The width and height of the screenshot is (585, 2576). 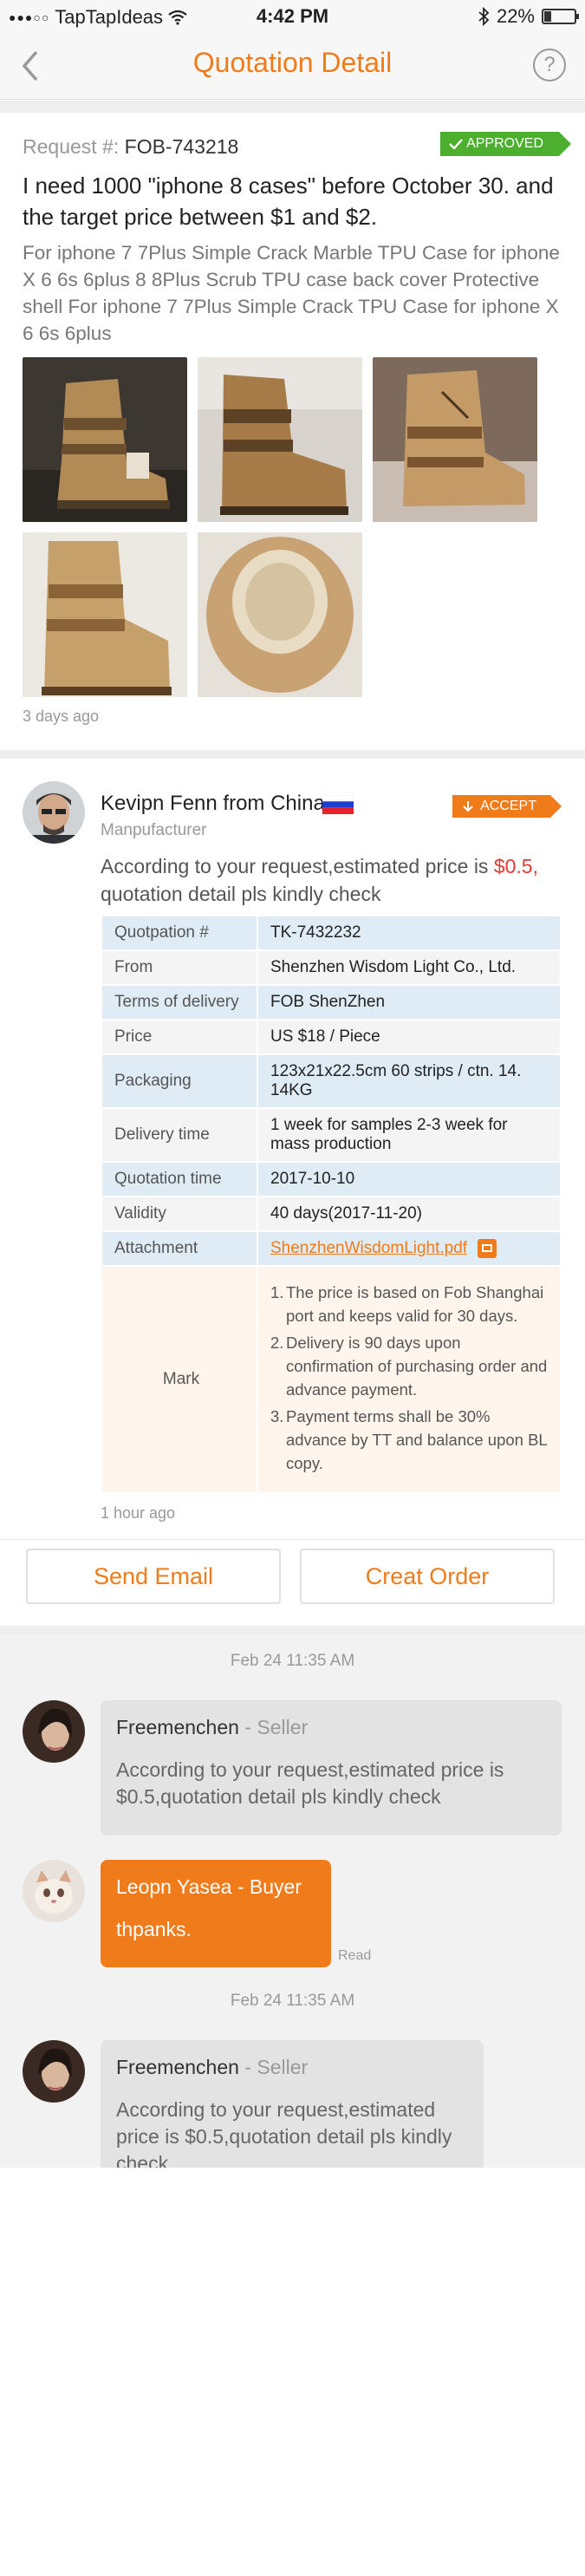 I want to click on read-receipt: Read, so click(x=355, y=1956).